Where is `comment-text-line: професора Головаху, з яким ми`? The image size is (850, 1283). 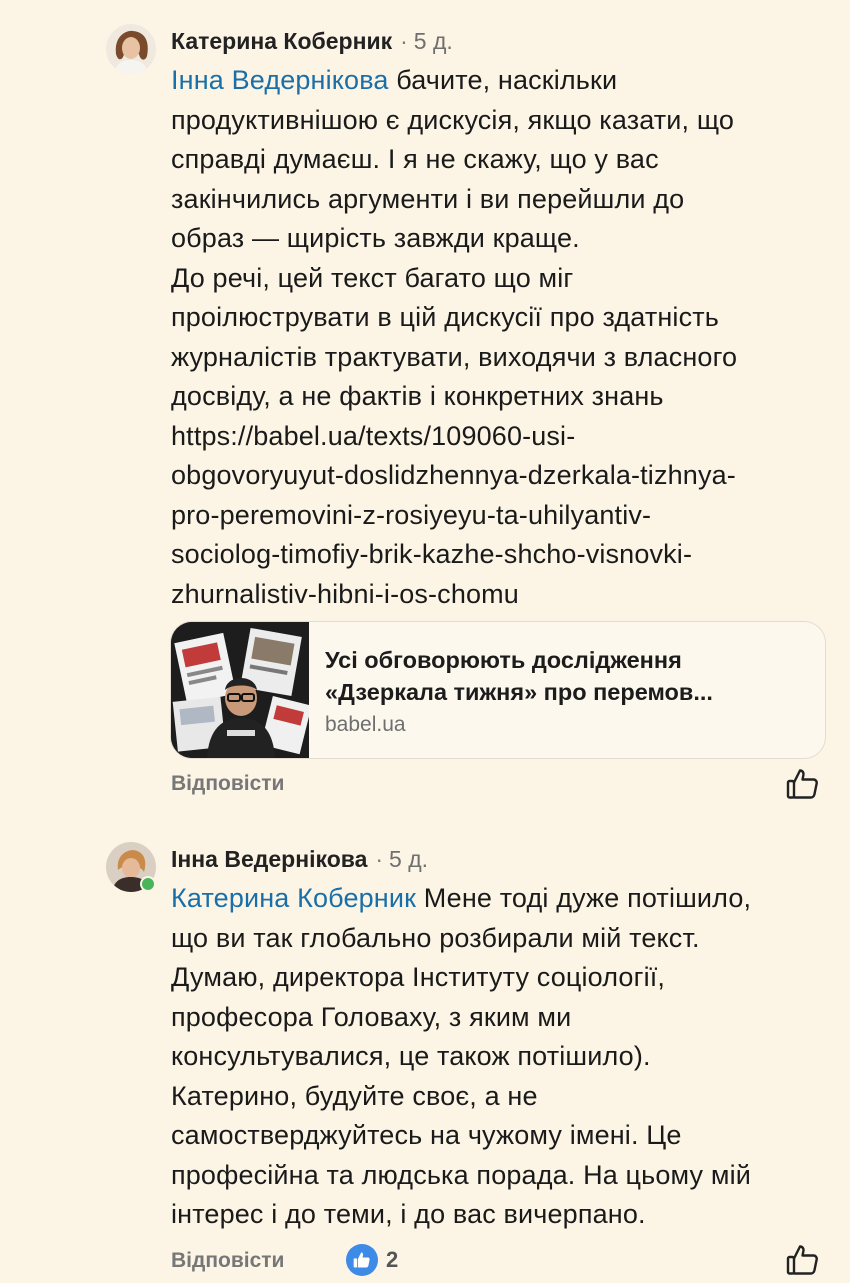
comment-text-line: професора Головаху, з яким ми is located at coordinates (371, 1016).